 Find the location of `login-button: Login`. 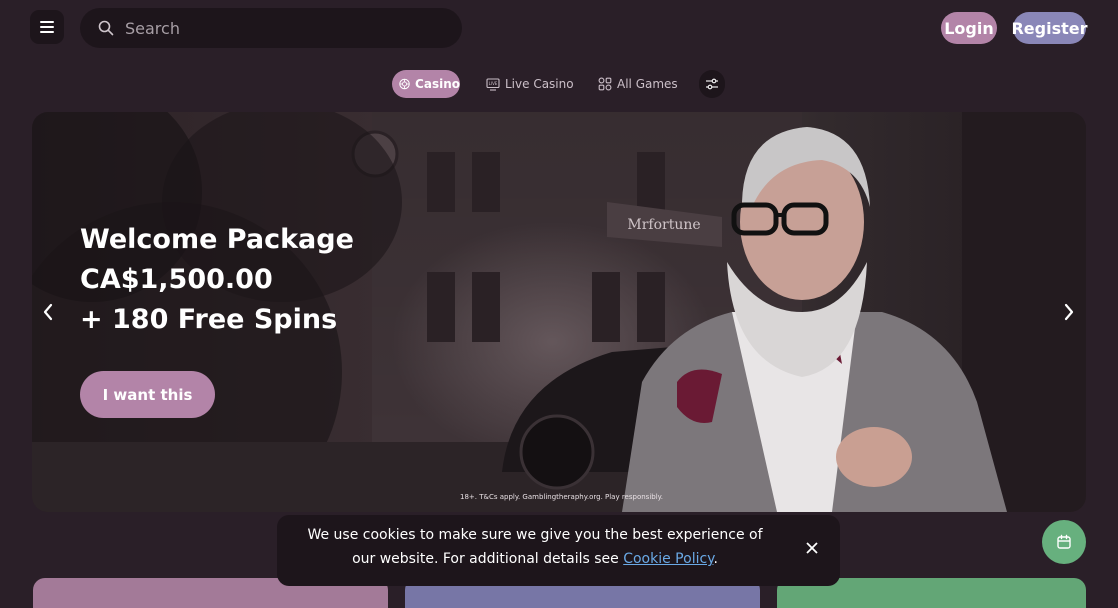

login-button: Login is located at coordinates (969, 28).